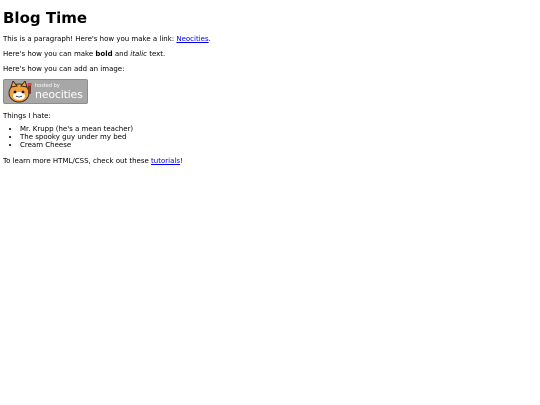  Describe the element at coordinates (121, 54) in the screenshot. I see `formatting-text-middle: and` at that location.